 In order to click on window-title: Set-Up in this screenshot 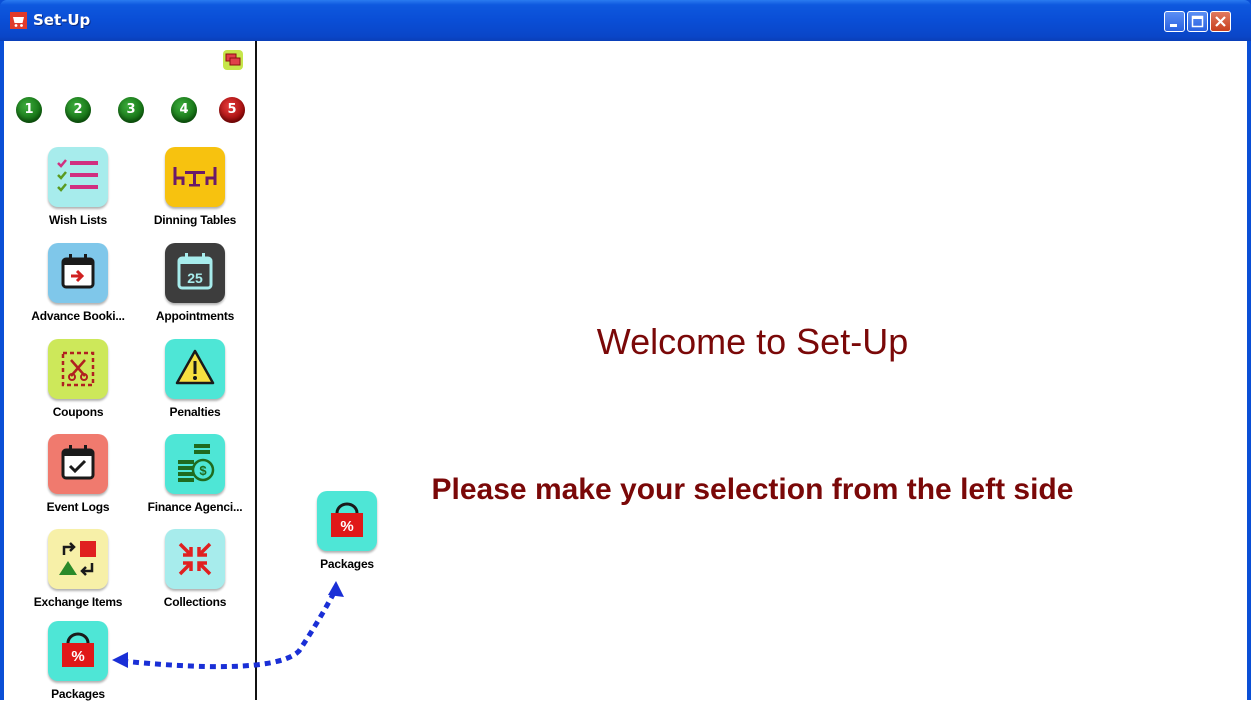, I will do `click(62, 20)`.